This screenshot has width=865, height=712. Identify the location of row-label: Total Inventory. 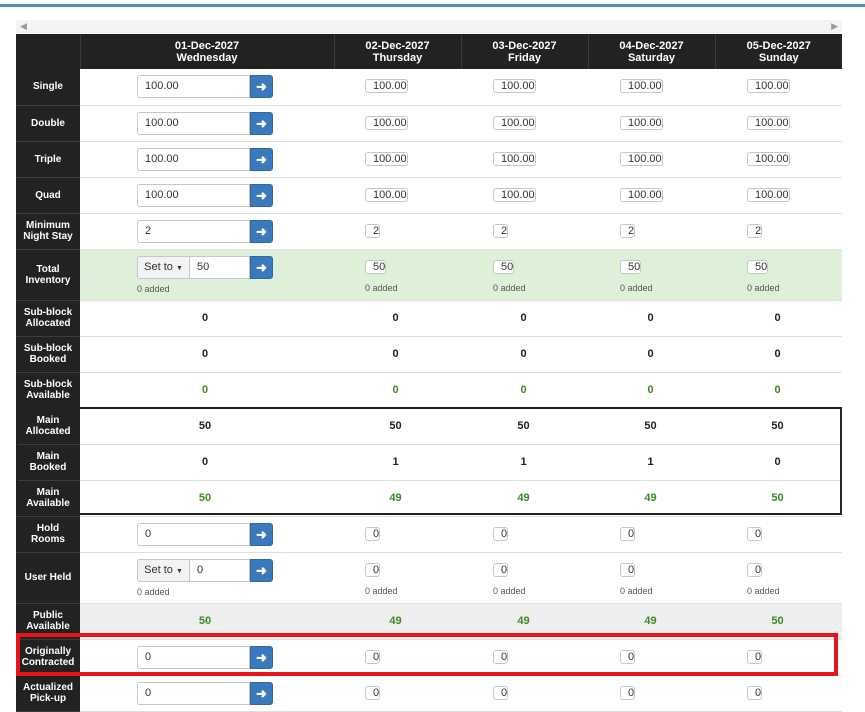
(48, 275).